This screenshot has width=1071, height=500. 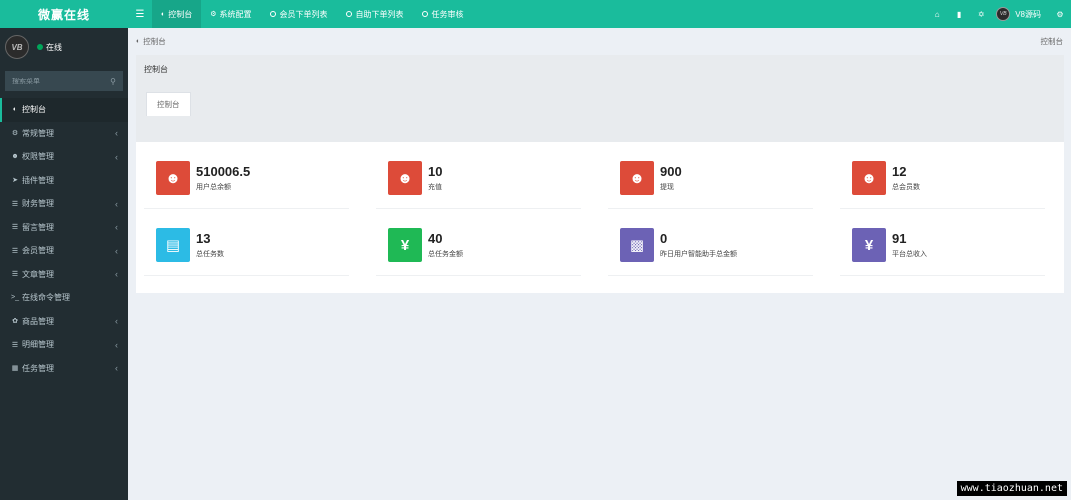 What do you see at coordinates (435, 238) in the screenshot?
I see `stat-value: 40` at bounding box center [435, 238].